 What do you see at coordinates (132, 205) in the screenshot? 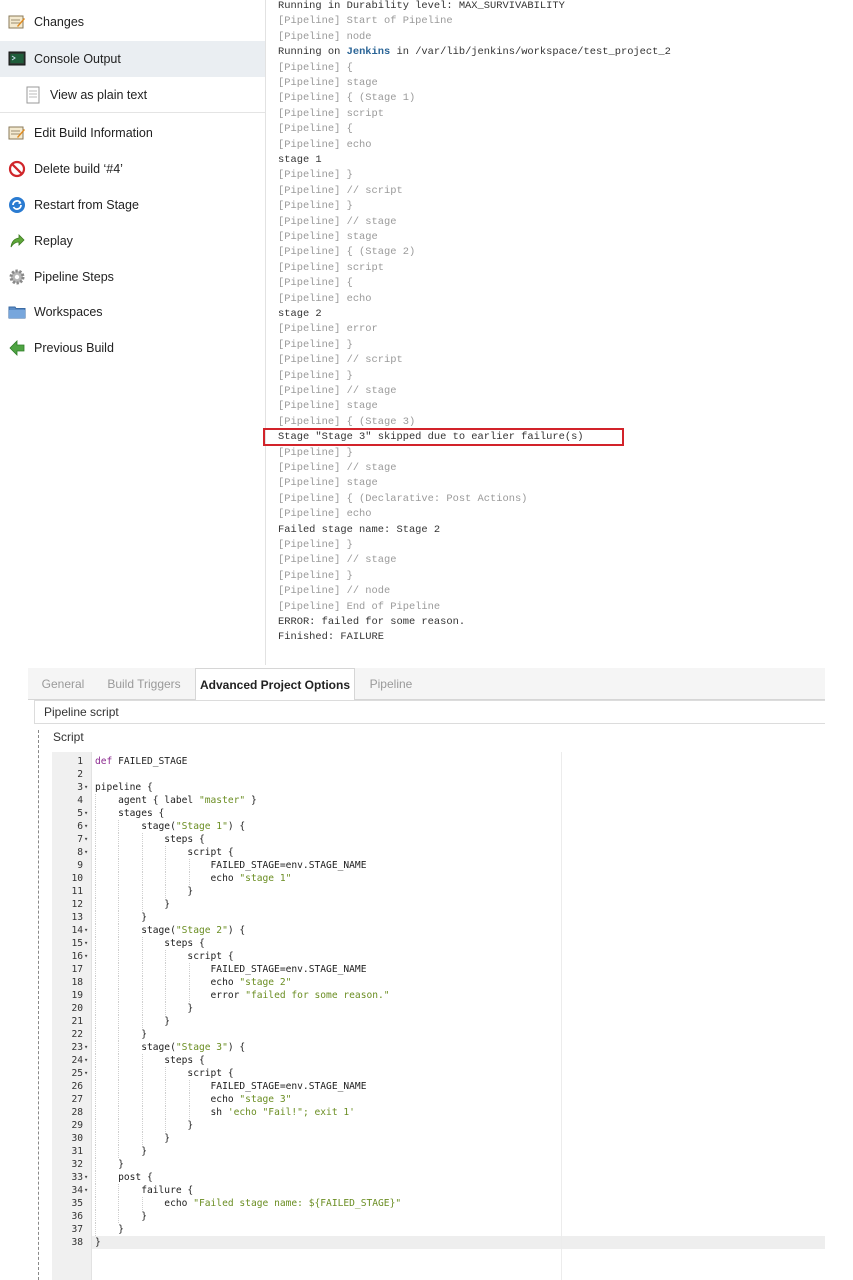
I see `sidebar-item-restart-from-stage: Restart from Stage` at bounding box center [132, 205].